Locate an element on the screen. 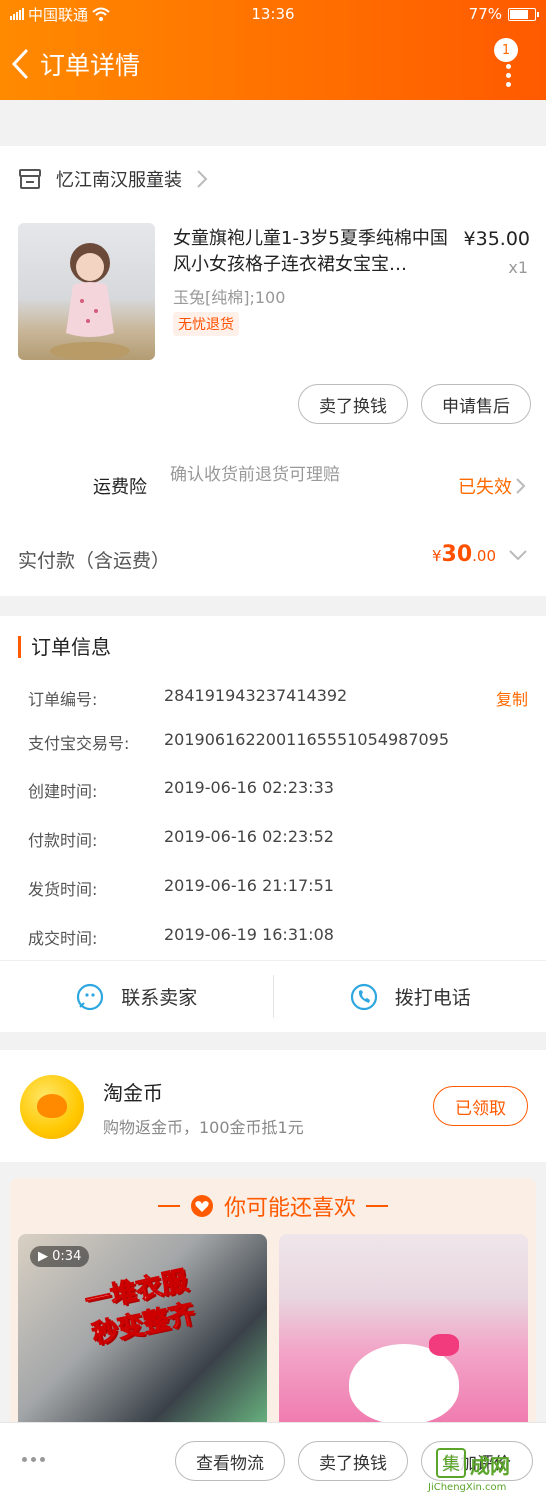 The height and width of the screenshot is (1500, 546). paid-amount-label: 实付款（含运费） is located at coordinates (94, 561).